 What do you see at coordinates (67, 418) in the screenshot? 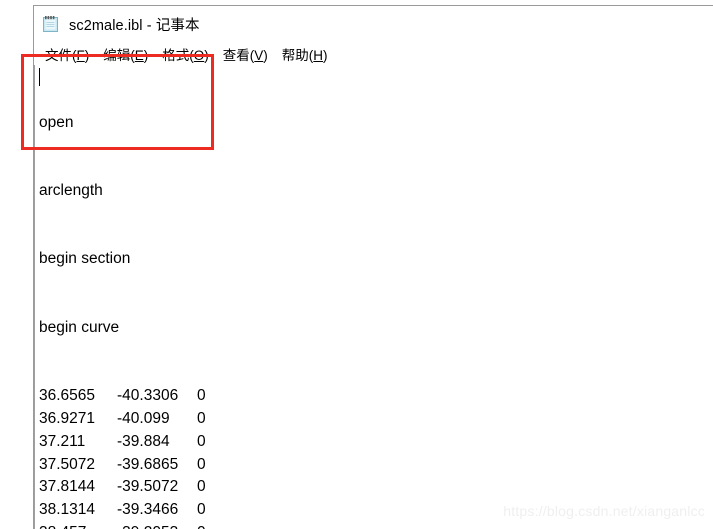
I see `data-cell-x: 36.9271` at bounding box center [67, 418].